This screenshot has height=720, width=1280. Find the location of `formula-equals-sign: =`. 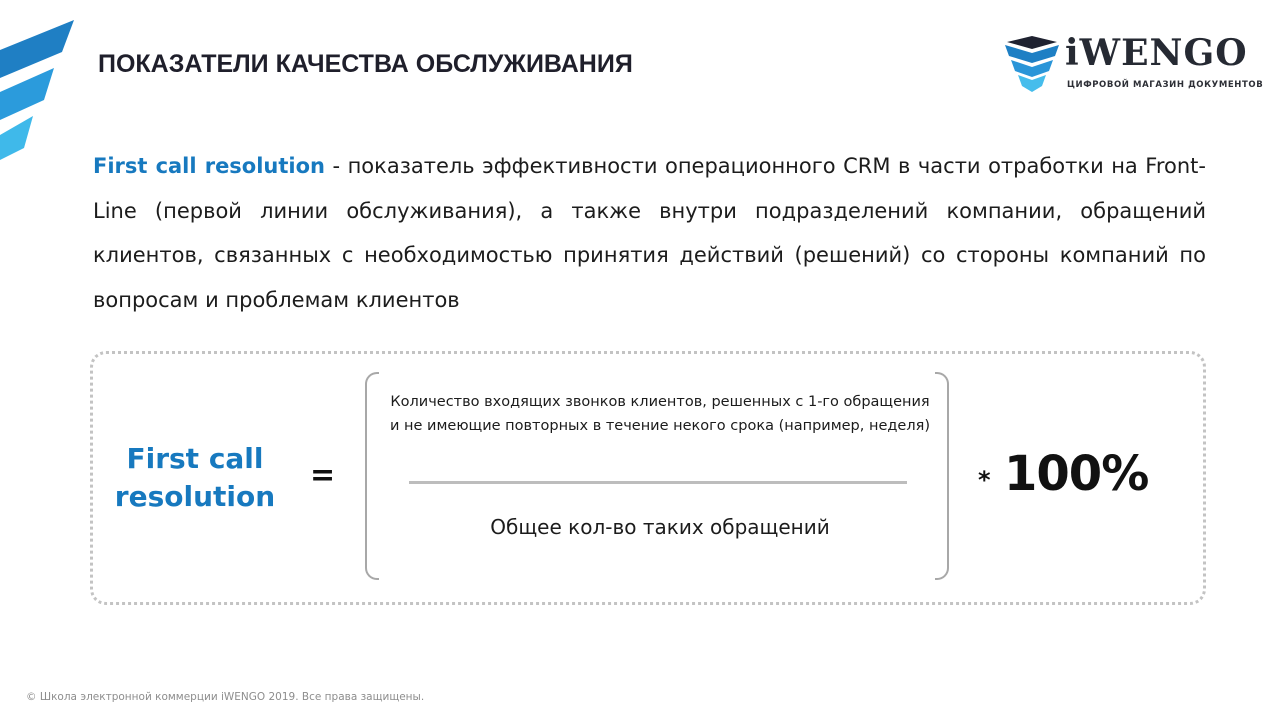

formula-equals-sign: = is located at coordinates (323, 475).